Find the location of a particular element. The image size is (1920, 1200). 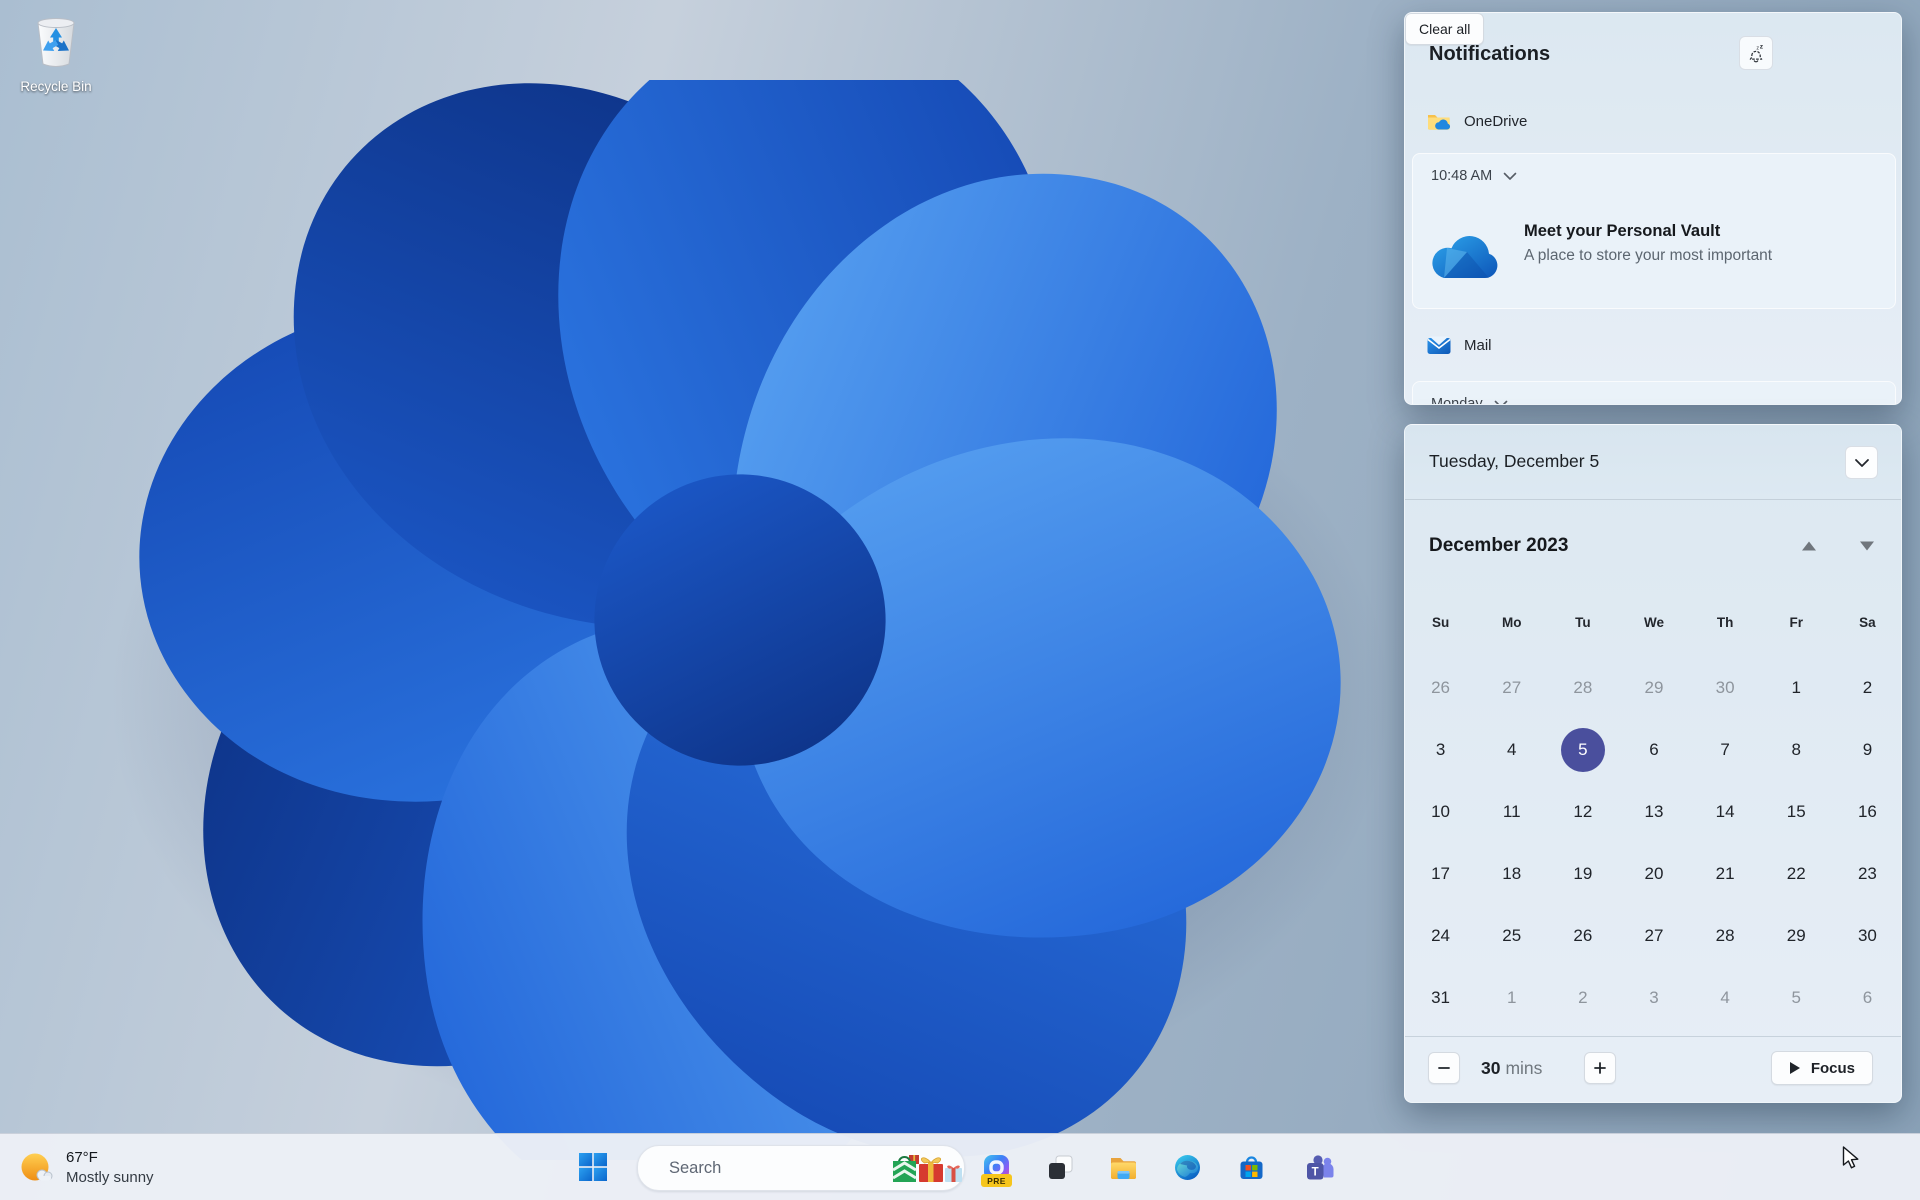

calendar-day: 19 is located at coordinates (1583, 874).